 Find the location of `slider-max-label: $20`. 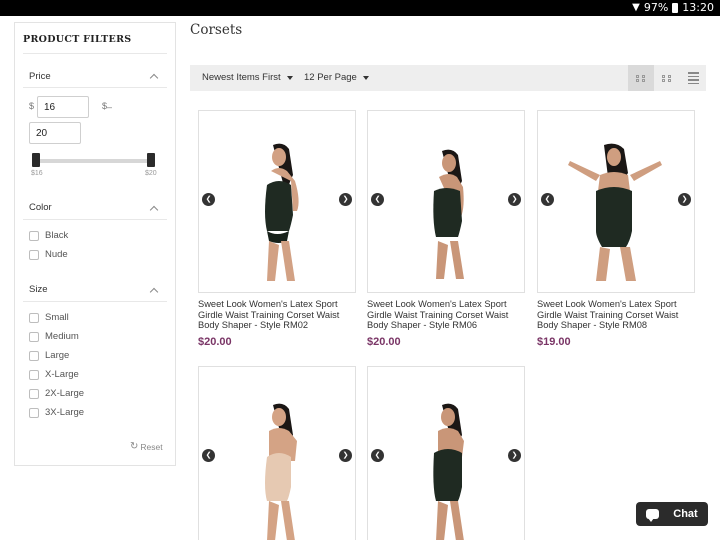

slider-max-label: $20 is located at coordinates (151, 173).